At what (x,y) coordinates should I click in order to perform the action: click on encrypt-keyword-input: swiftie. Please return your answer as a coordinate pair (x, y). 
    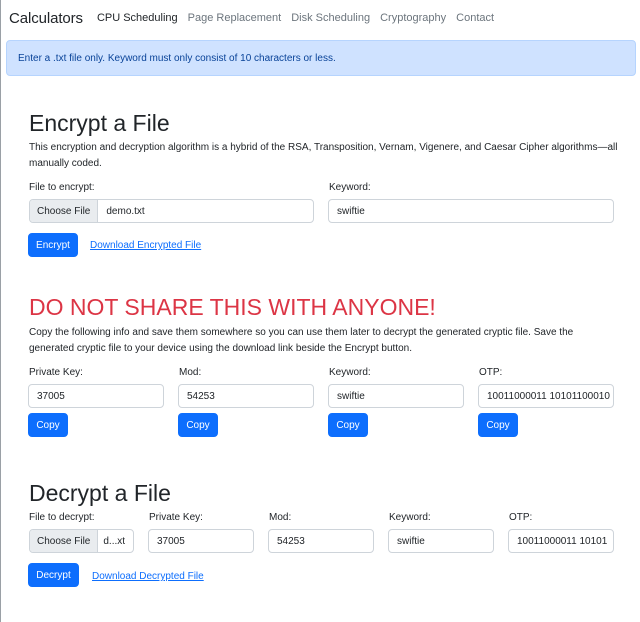
    Looking at the image, I should click on (471, 211).